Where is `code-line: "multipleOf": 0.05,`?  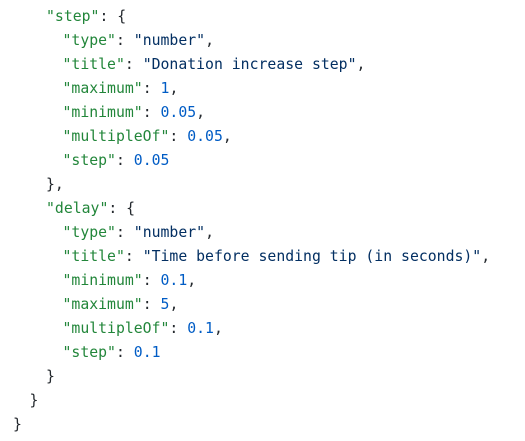
code-line: "multipleOf": 0.05, is located at coordinates (147, 137).